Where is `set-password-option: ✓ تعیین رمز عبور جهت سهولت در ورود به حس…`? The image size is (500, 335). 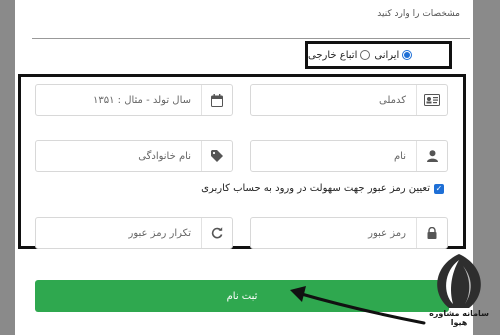 set-password-option: ✓ تعیین رمز عبور جهت سهولت در ورود به حس… is located at coordinates (322, 188).